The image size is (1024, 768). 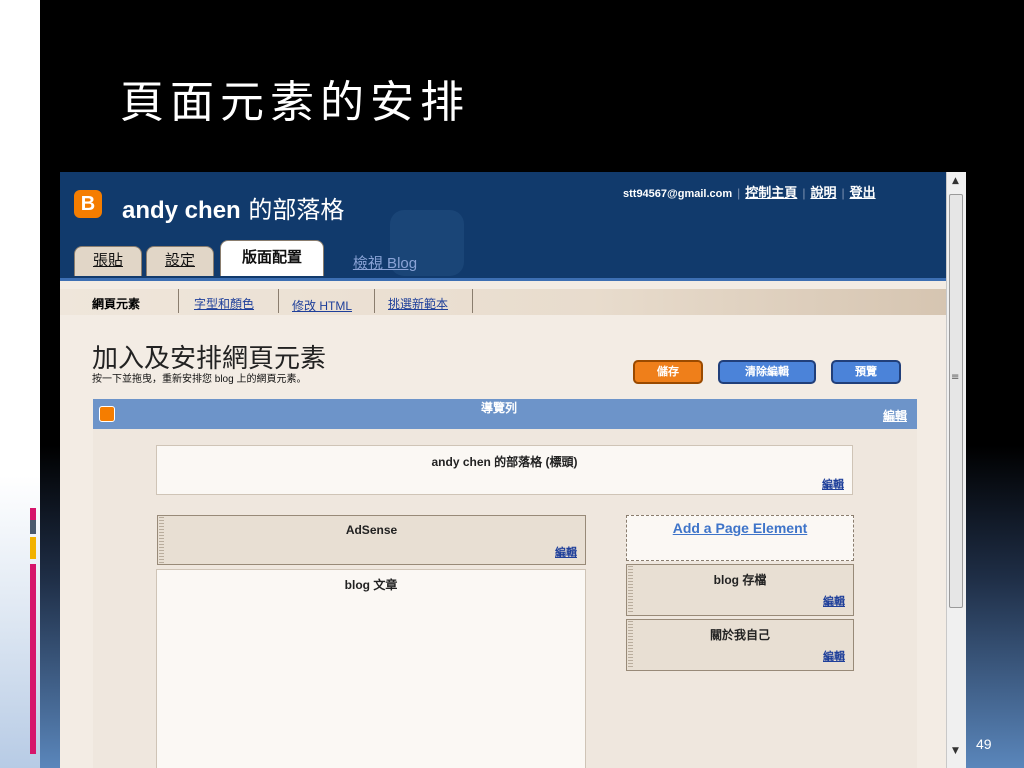 I want to click on preview-button: 預覽, so click(x=866, y=372).